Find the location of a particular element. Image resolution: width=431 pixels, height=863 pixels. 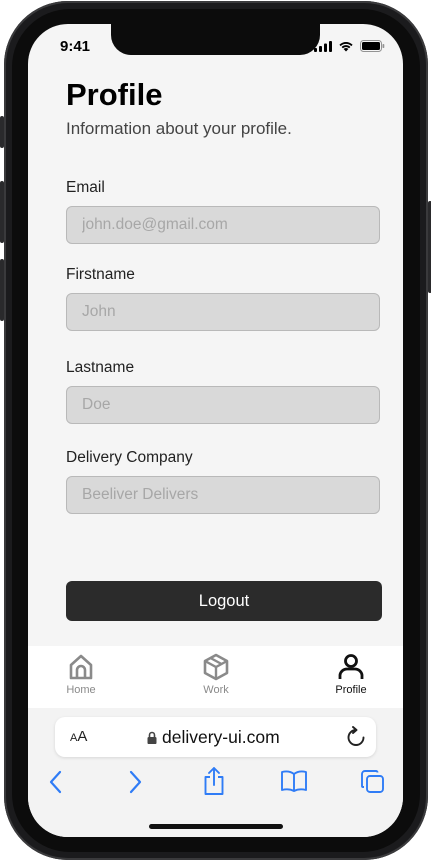

url-display: delivery-ui.com is located at coordinates (213, 737).